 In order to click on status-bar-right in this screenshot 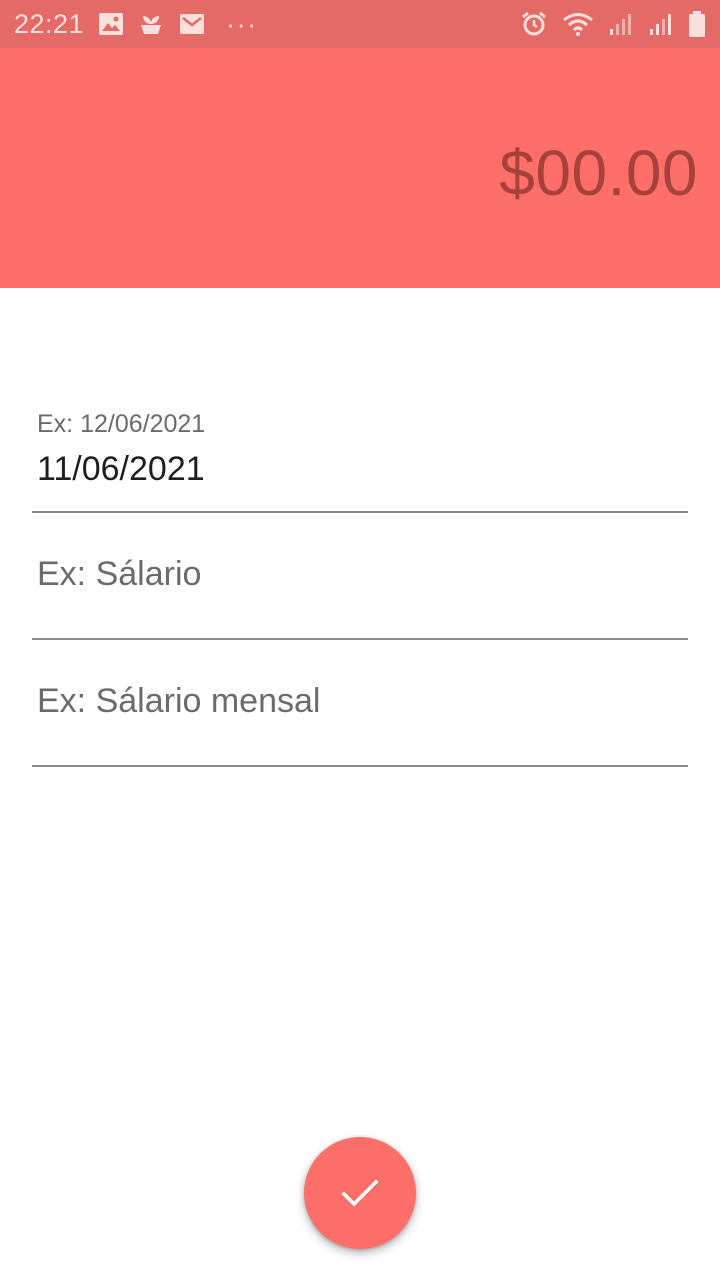, I will do `click(613, 24)`.